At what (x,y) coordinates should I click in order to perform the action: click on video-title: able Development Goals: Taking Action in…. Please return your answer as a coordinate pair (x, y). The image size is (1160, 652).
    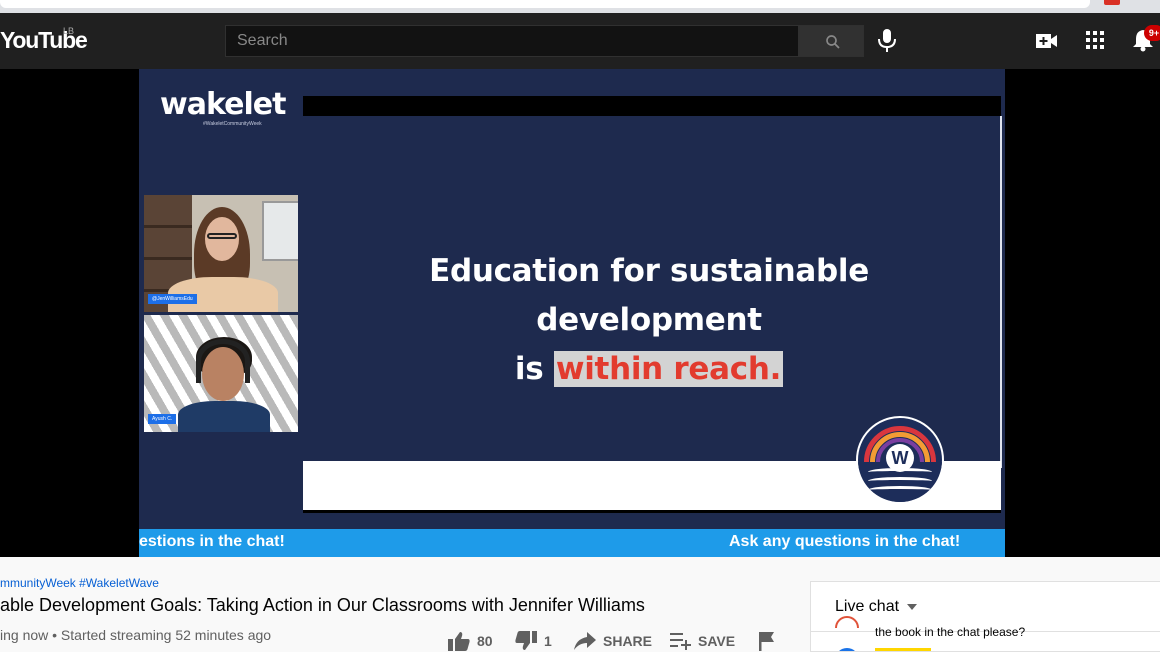
    Looking at the image, I should click on (322, 605).